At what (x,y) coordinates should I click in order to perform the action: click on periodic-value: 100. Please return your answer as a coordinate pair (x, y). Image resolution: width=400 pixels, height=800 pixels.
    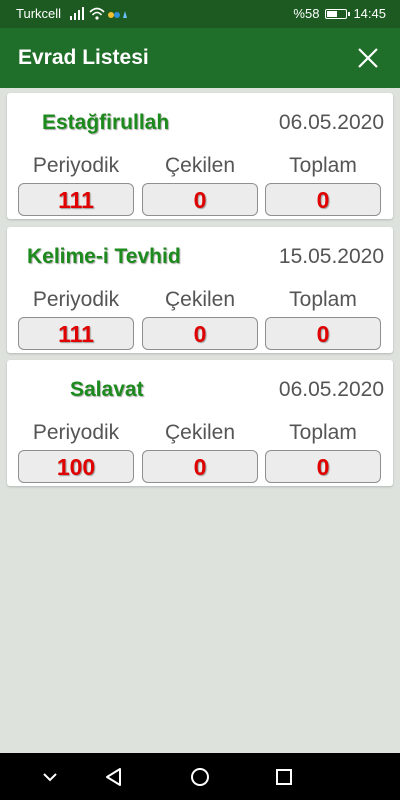
    Looking at the image, I should click on (76, 466).